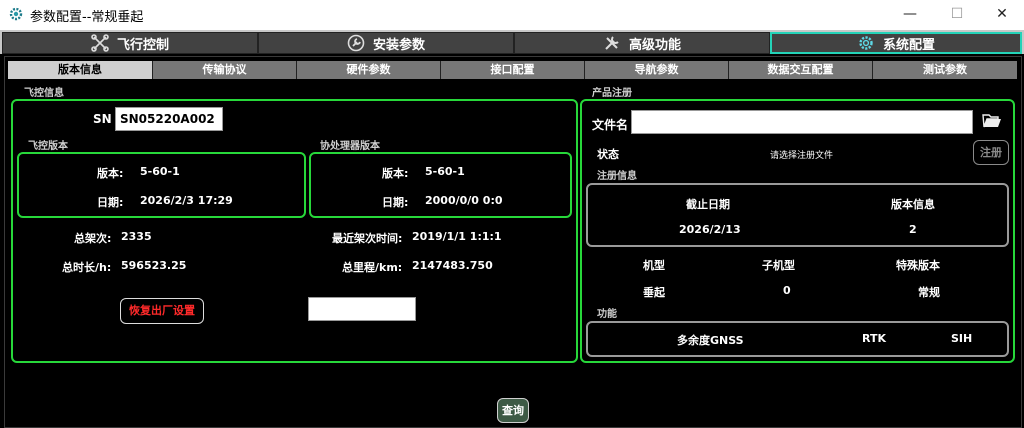 The height and width of the screenshot is (428, 1024). I want to click on tab-advanced: 高级功能, so click(642, 43).